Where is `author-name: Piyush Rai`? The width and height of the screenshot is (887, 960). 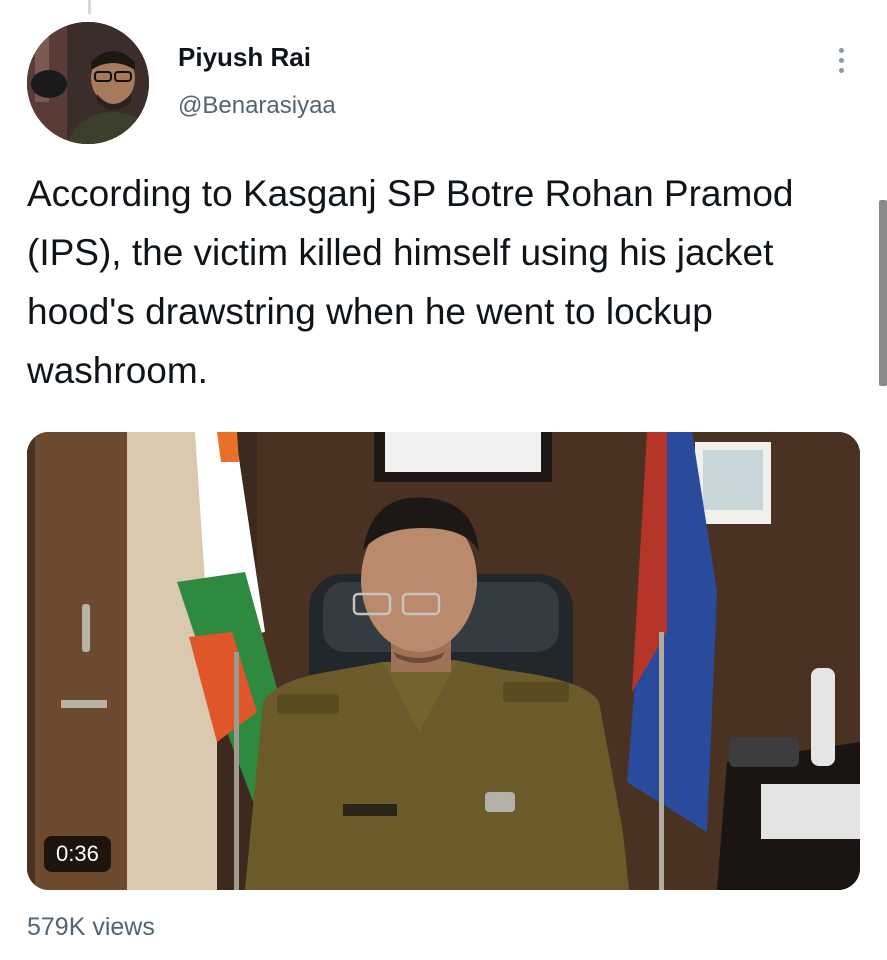
author-name: Piyush Rai is located at coordinates (244, 57).